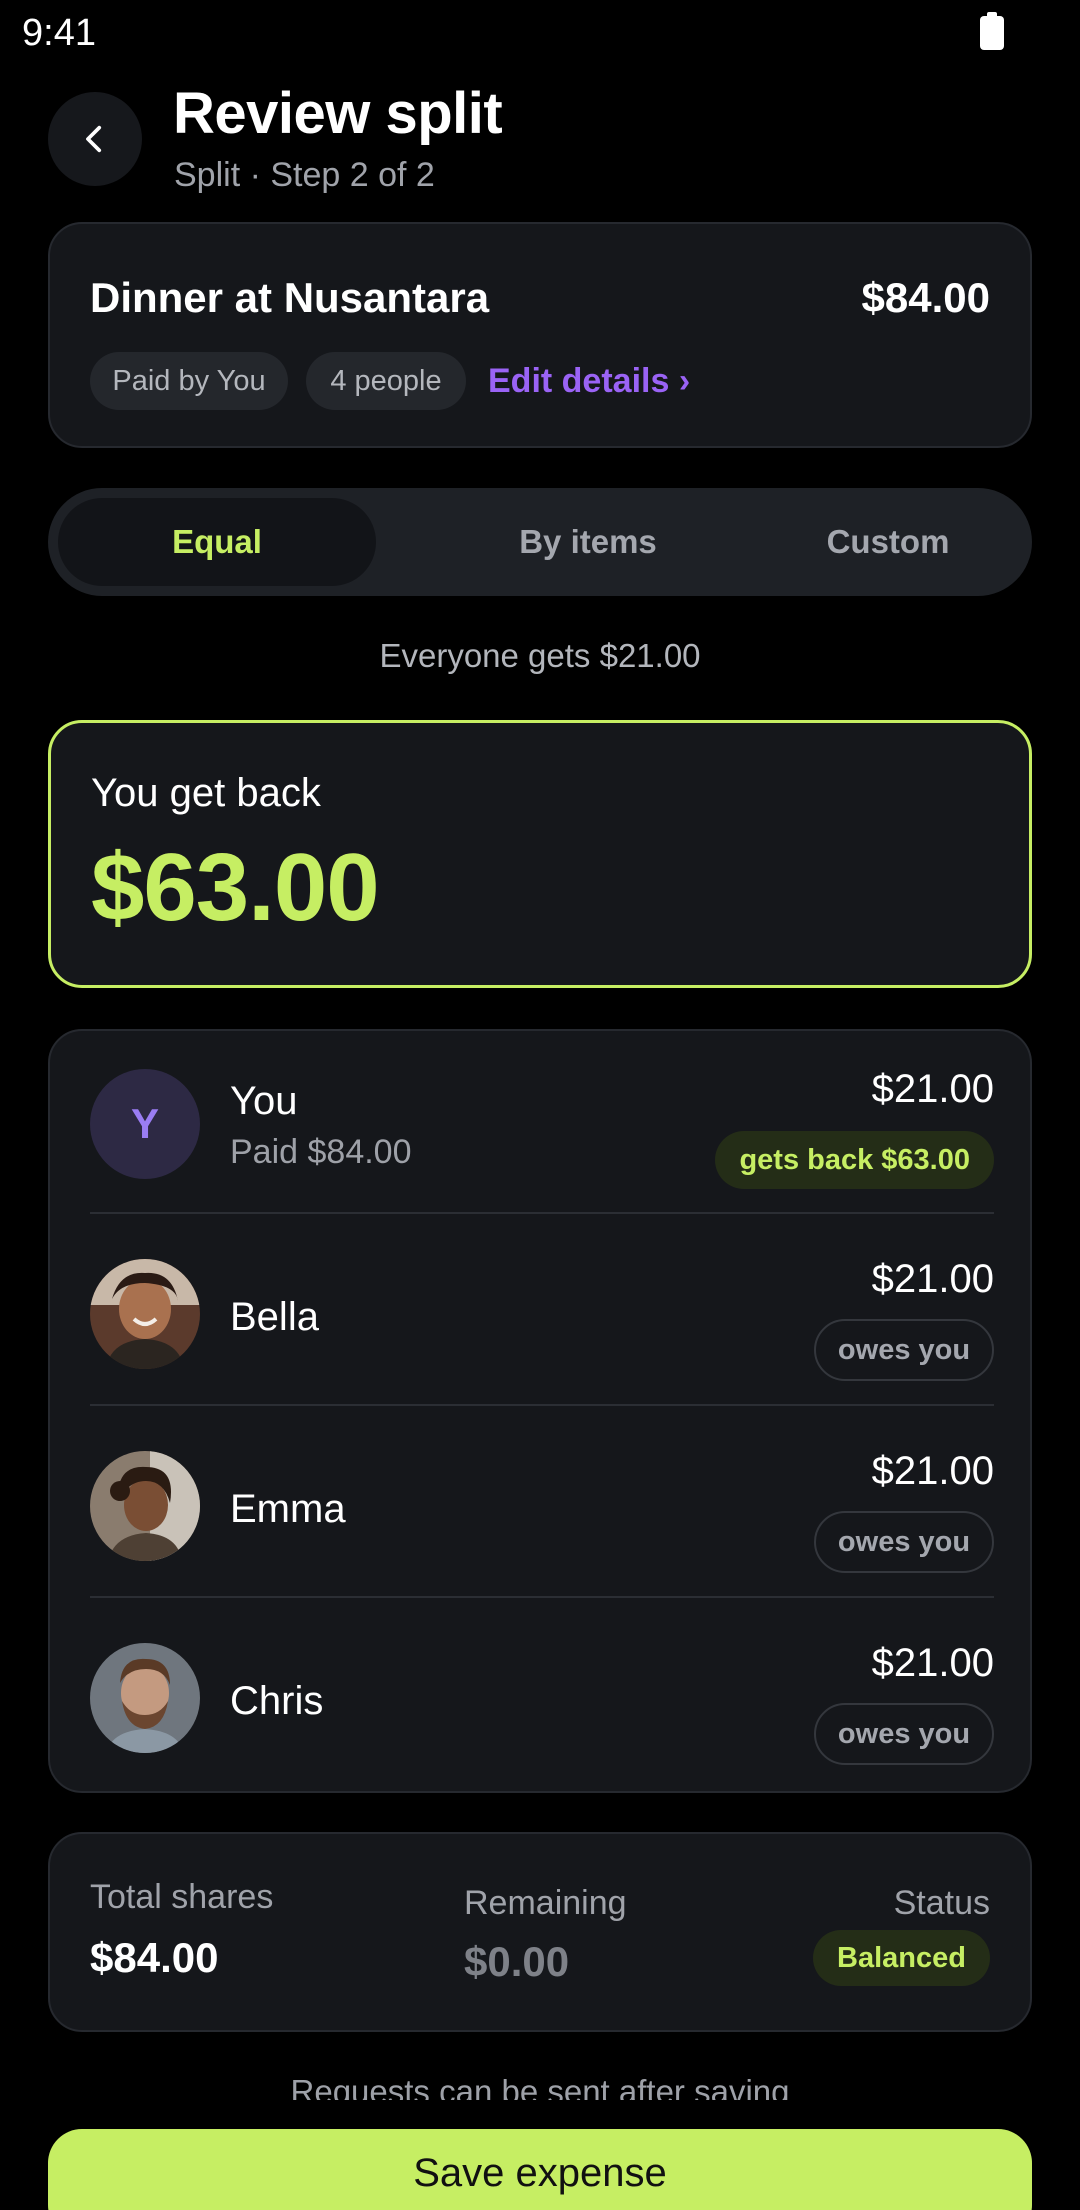 This screenshot has height=2210, width=1080. I want to click on remaining-value: $0.00, so click(517, 1961).